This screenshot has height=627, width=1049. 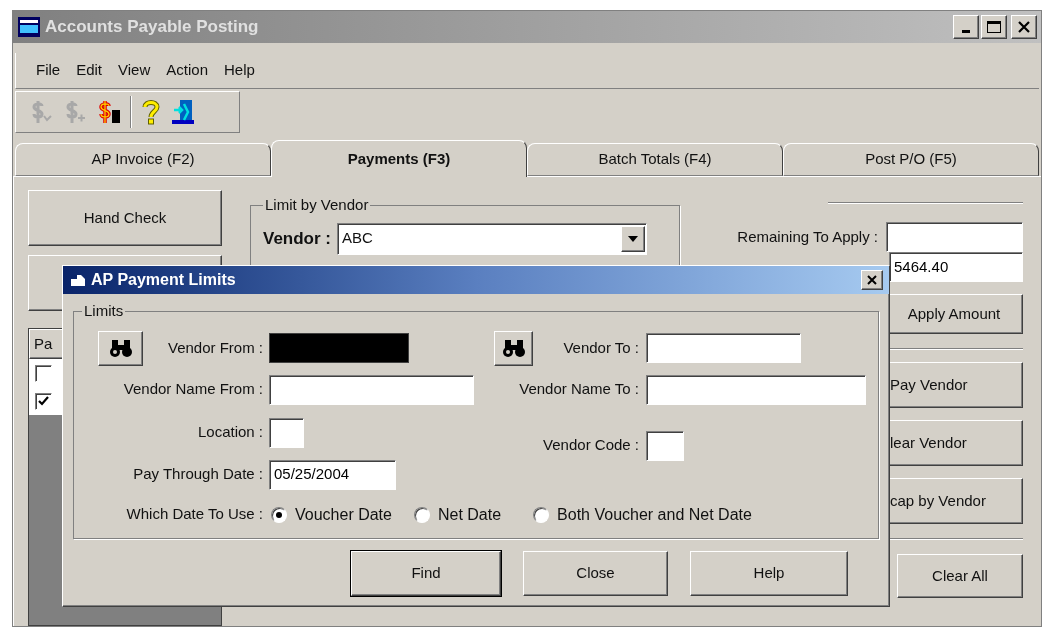 I want to click on amount-field: 5464.40, so click(x=956, y=267).